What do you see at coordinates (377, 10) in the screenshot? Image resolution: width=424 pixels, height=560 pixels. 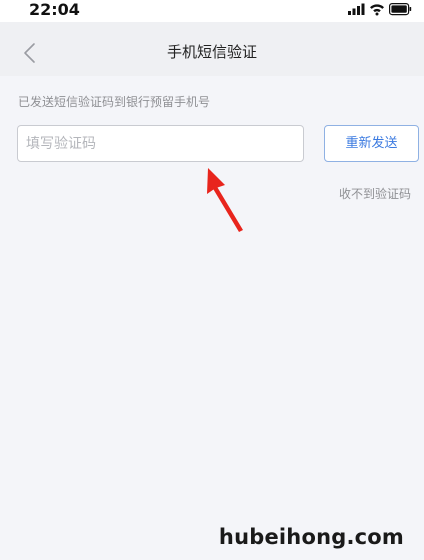 I see `wifi-icon` at bounding box center [377, 10].